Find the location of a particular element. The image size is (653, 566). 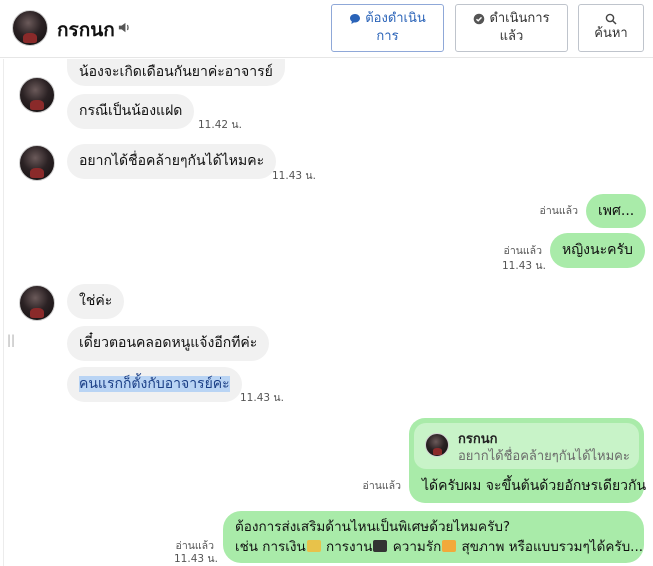

search-button: ค้นหา is located at coordinates (611, 28).